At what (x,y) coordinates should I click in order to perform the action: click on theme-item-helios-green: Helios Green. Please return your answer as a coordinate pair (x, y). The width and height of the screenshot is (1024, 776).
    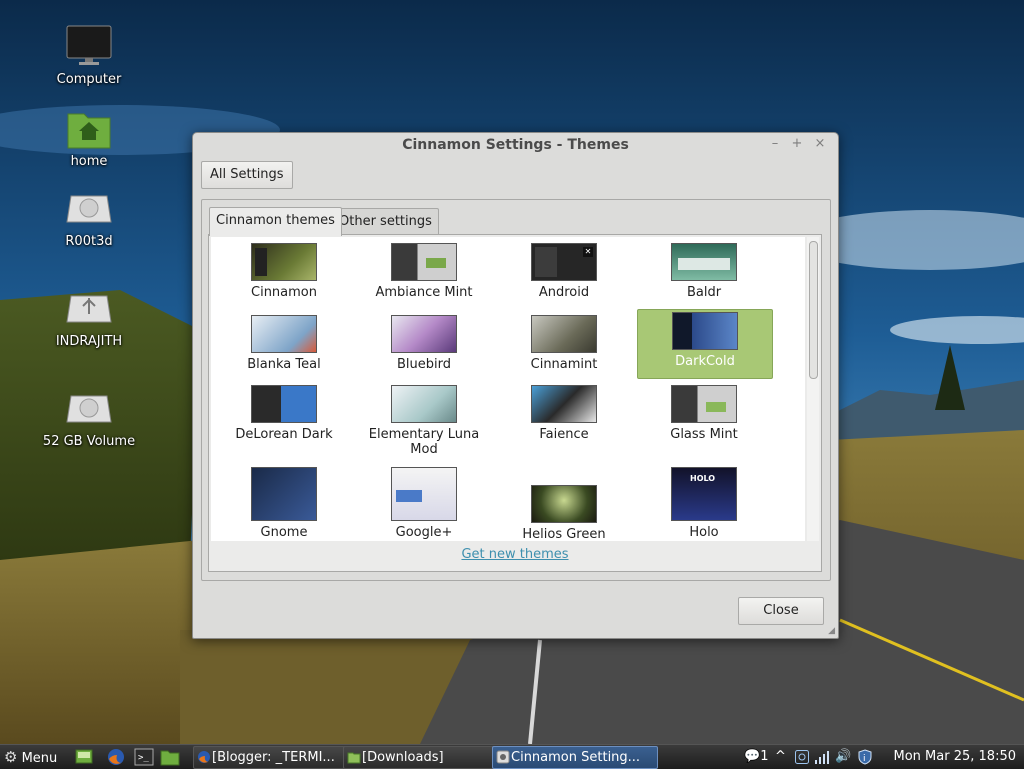
    Looking at the image, I should click on (564, 513).